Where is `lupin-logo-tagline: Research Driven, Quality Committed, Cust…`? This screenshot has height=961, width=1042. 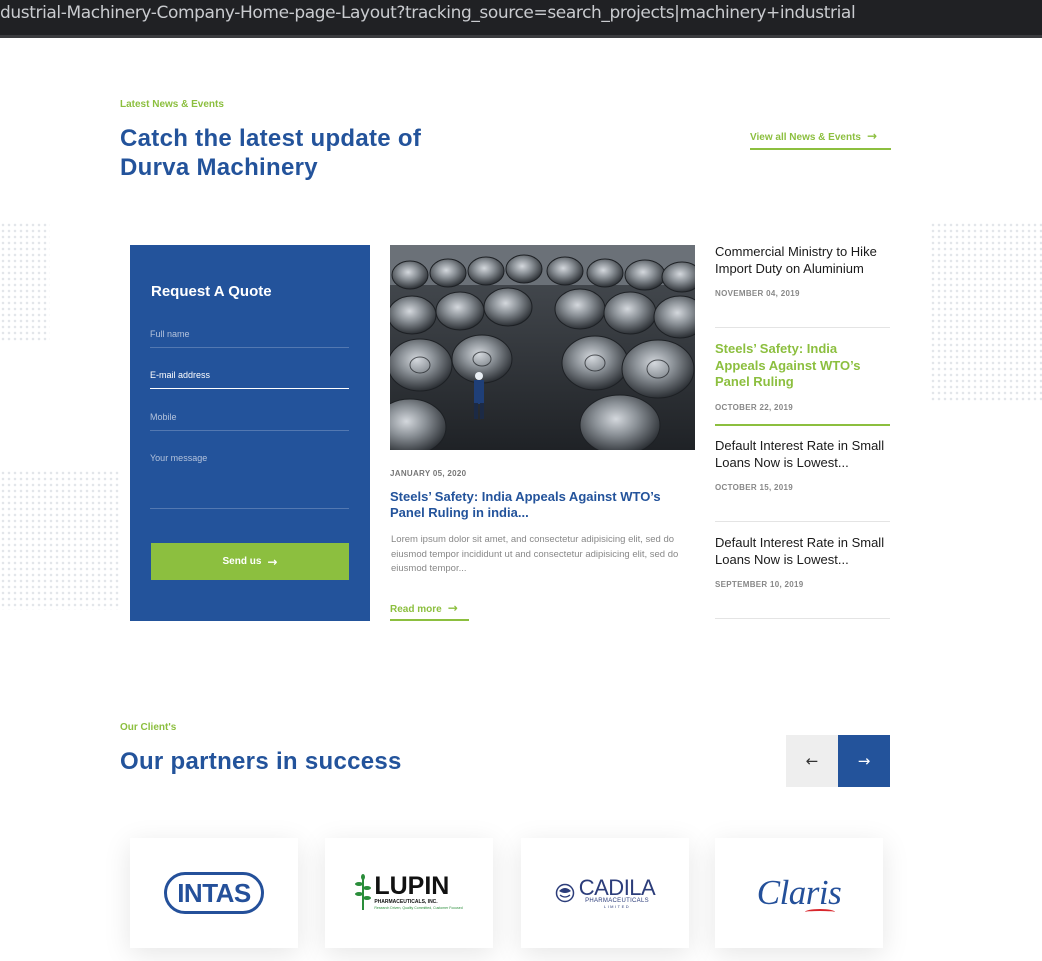
lupin-logo-tagline: Research Driven, Quality Committed, Cust… is located at coordinates (418, 908).